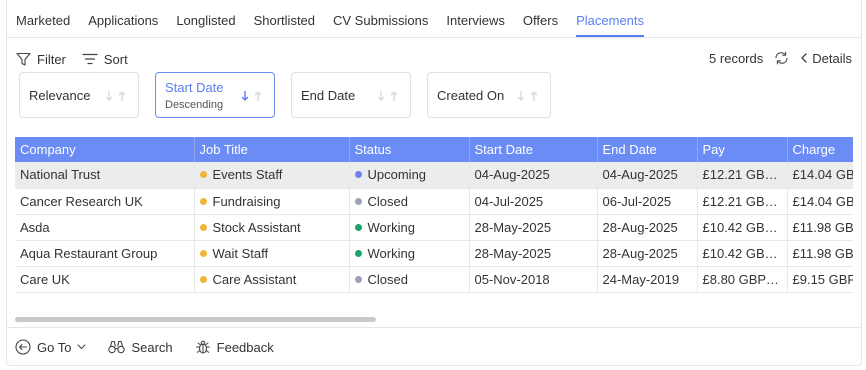 This screenshot has width=866, height=370. I want to click on company-cell-text: Care UK, so click(45, 279).